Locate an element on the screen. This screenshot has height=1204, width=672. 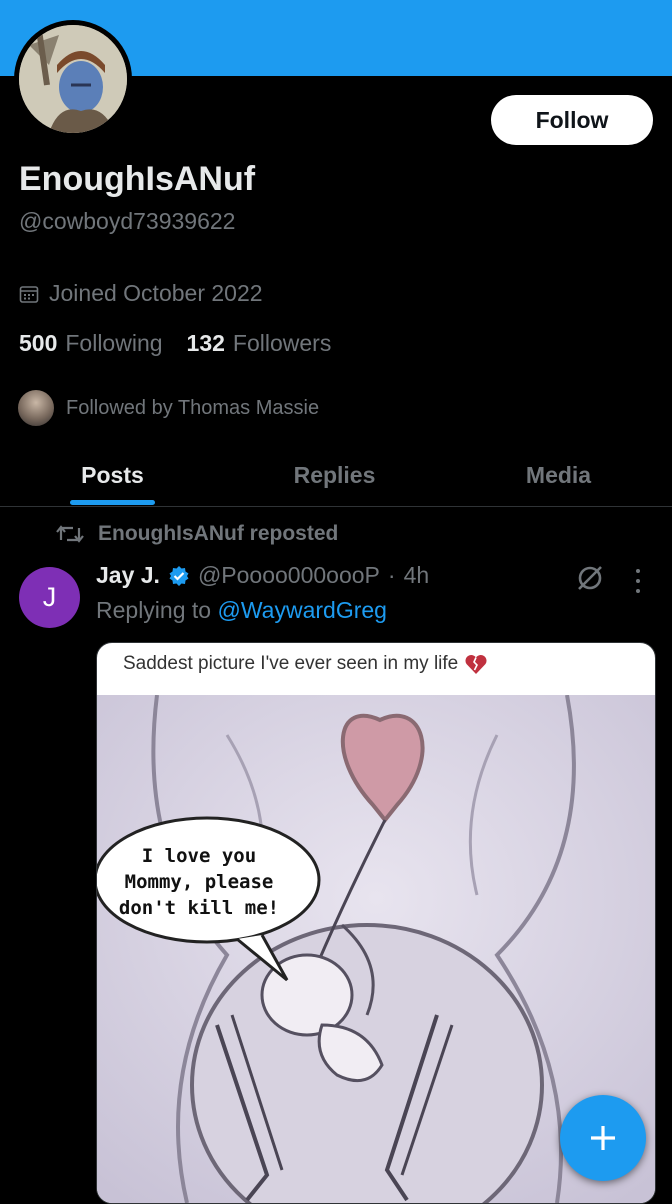
followed-by-text: Followed by Thomas Massie is located at coordinates (193, 407).